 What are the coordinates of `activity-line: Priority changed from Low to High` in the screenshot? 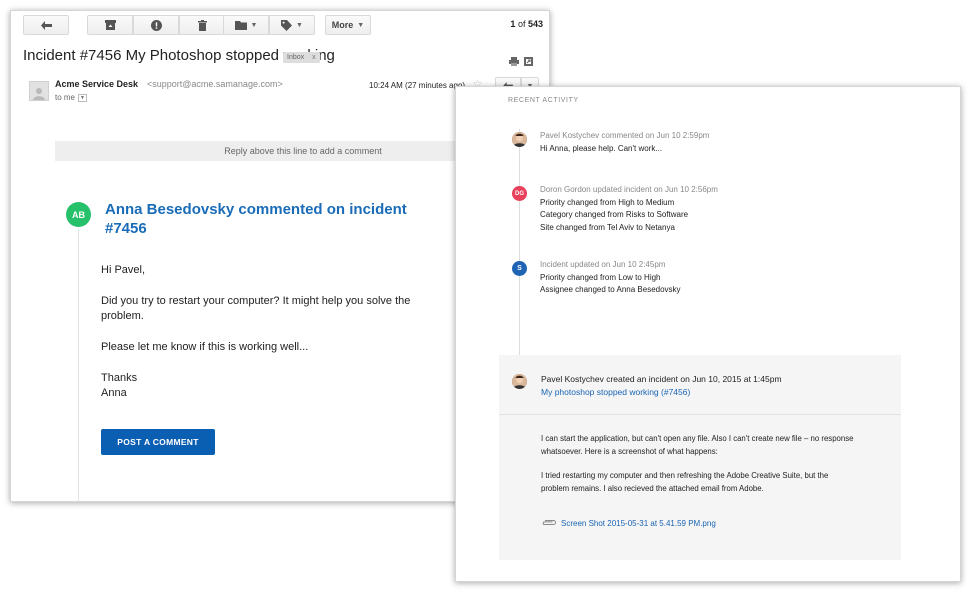 It's located at (600, 277).